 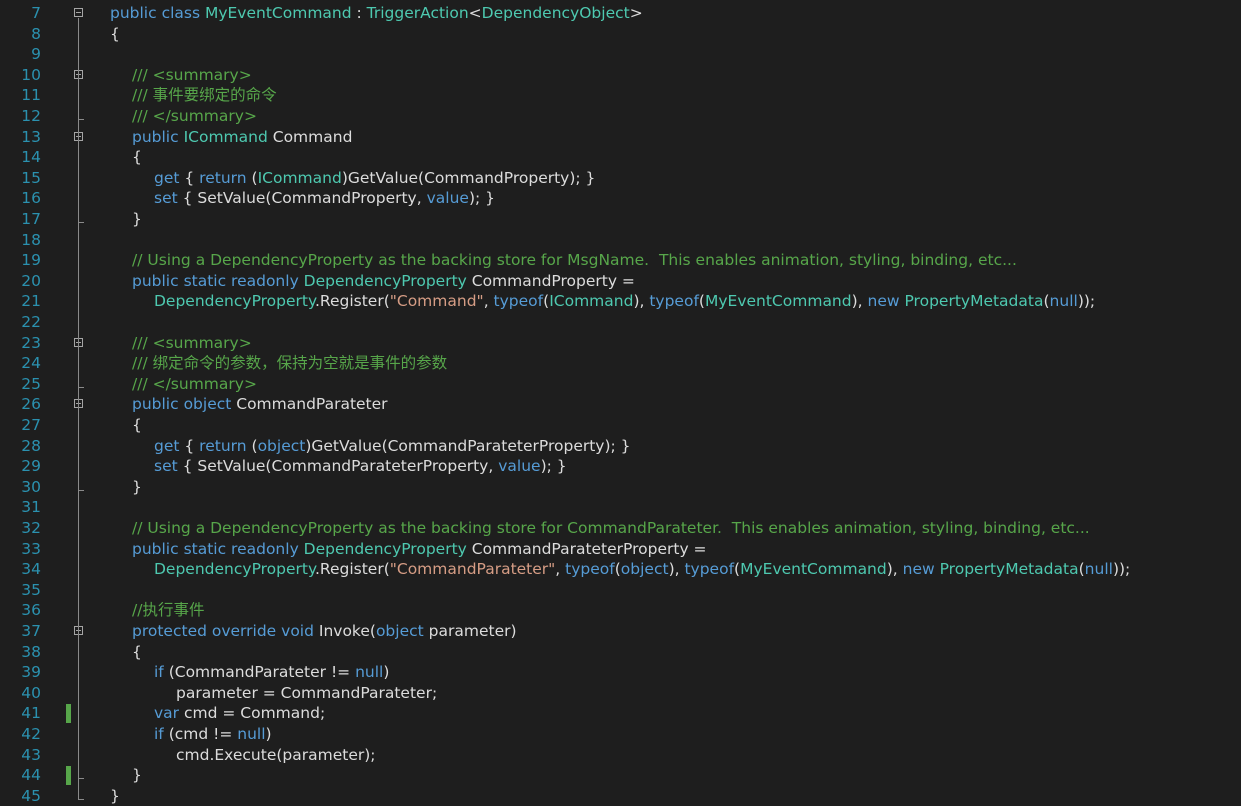 I want to click on code-token: { SetValue(CommandProperty,, so click(x=302, y=198).